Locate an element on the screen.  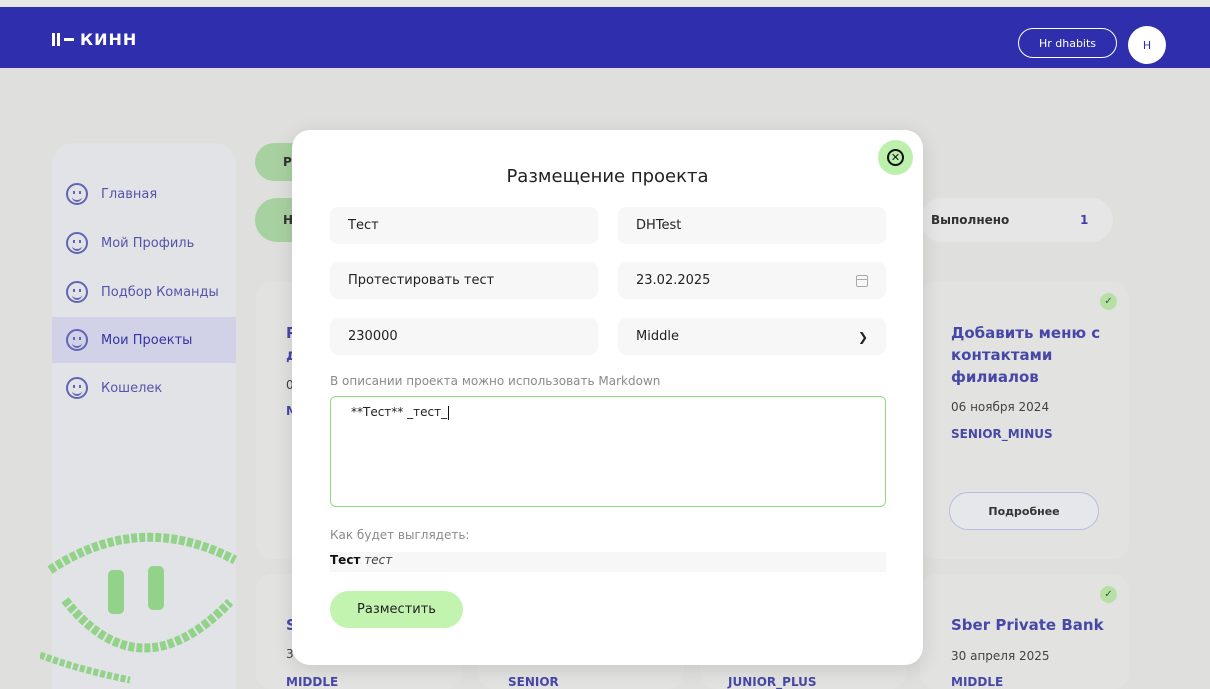
textarea-value: **Тест** _тест_ is located at coordinates (399, 412).